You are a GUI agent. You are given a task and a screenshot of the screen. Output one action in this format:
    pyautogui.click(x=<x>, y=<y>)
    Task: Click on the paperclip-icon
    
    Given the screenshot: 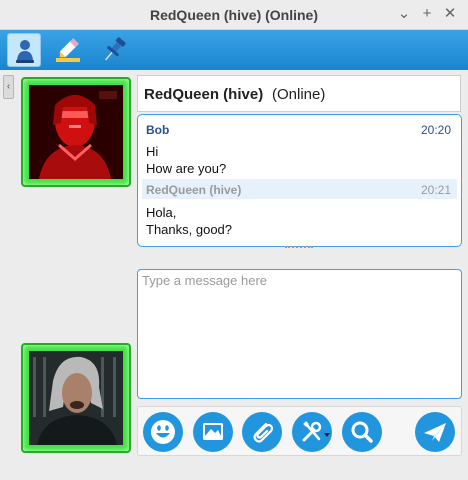 What is the action you would take?
    pyautogui.click(x=263, y=432)
    